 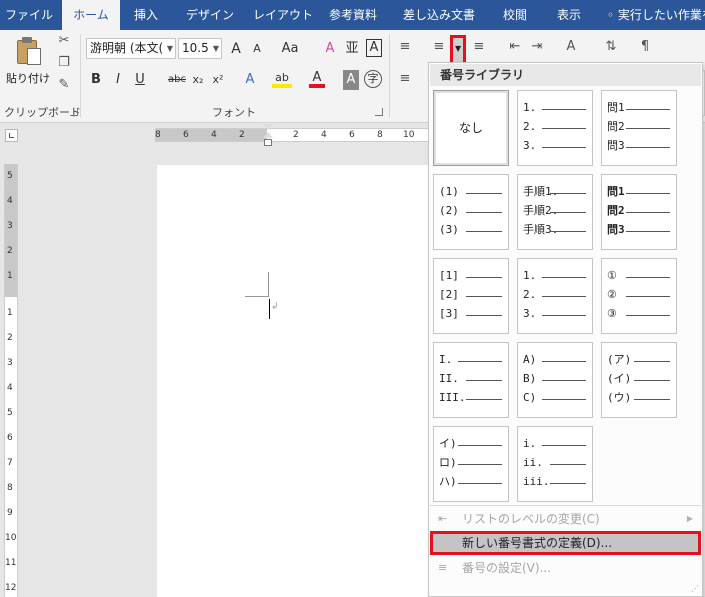 I want to click on change-case-button: Aa, so click(x=290, y=49).